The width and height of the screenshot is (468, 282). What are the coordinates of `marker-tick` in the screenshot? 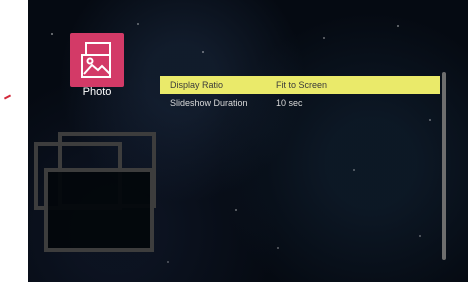 It's located at (7, 97).